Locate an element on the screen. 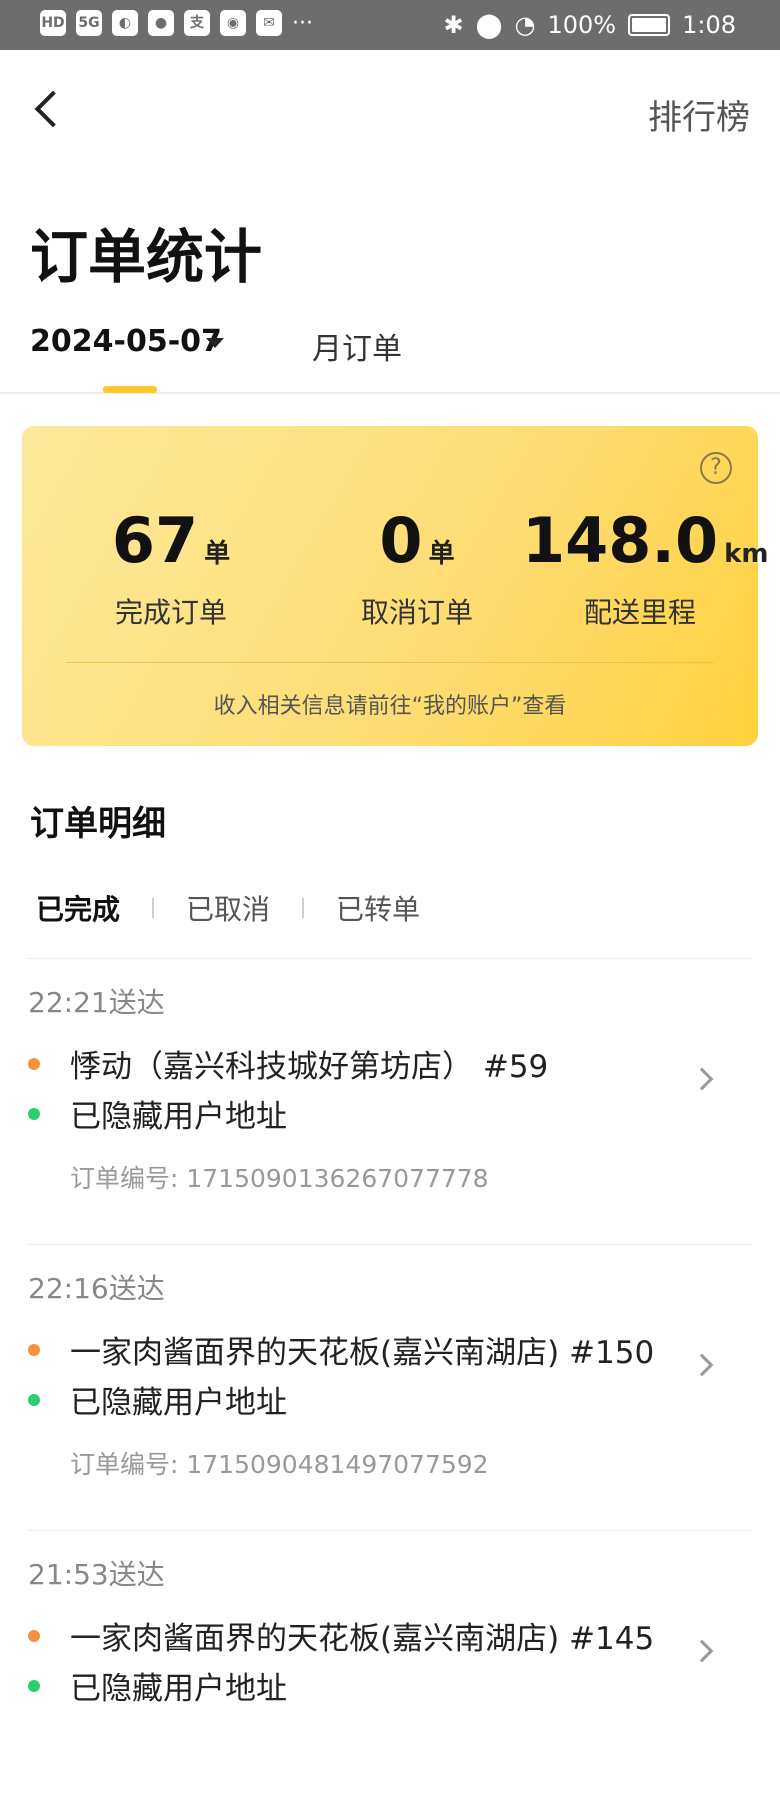  5g-icon: 5G is located at coordinates (89, 23).